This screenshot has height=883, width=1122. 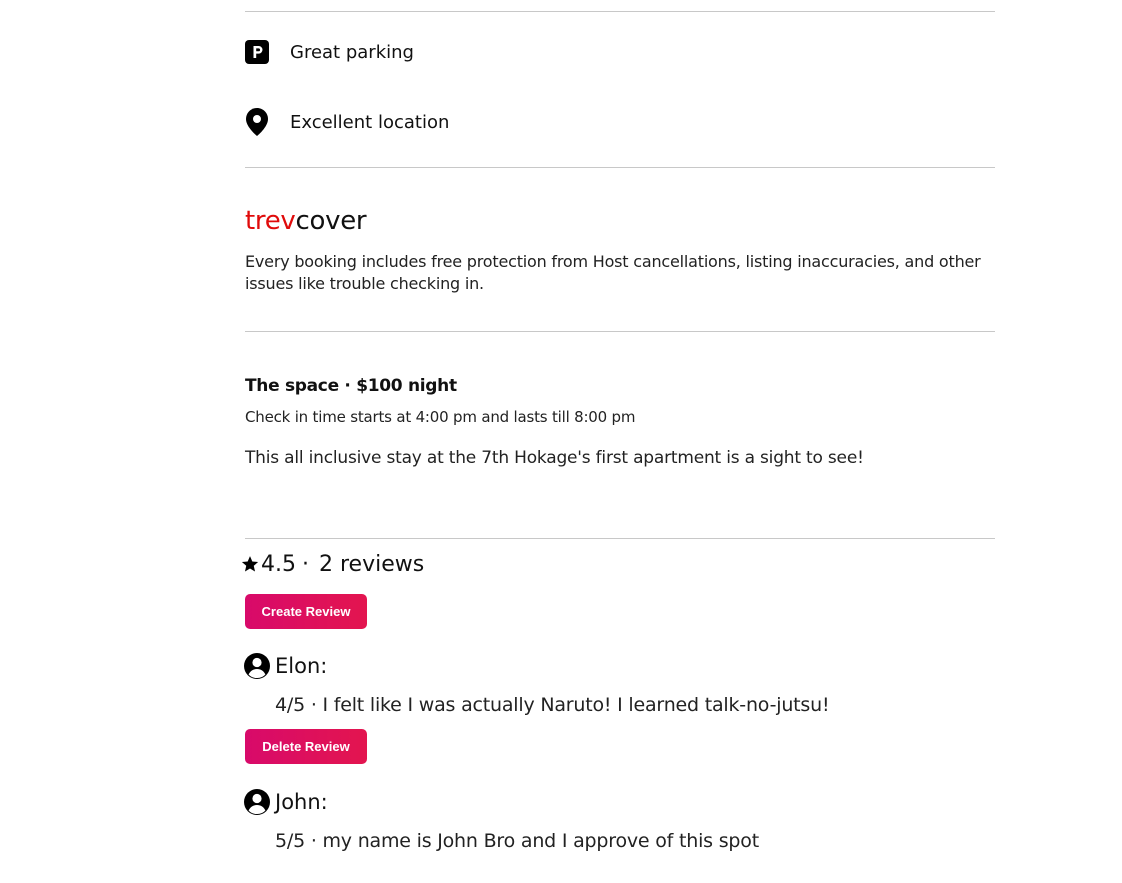 What do you see at coordinates (306, 611) in the screenshot?
I see `create-review-button: Create Review` at bounding box center [306, 611].